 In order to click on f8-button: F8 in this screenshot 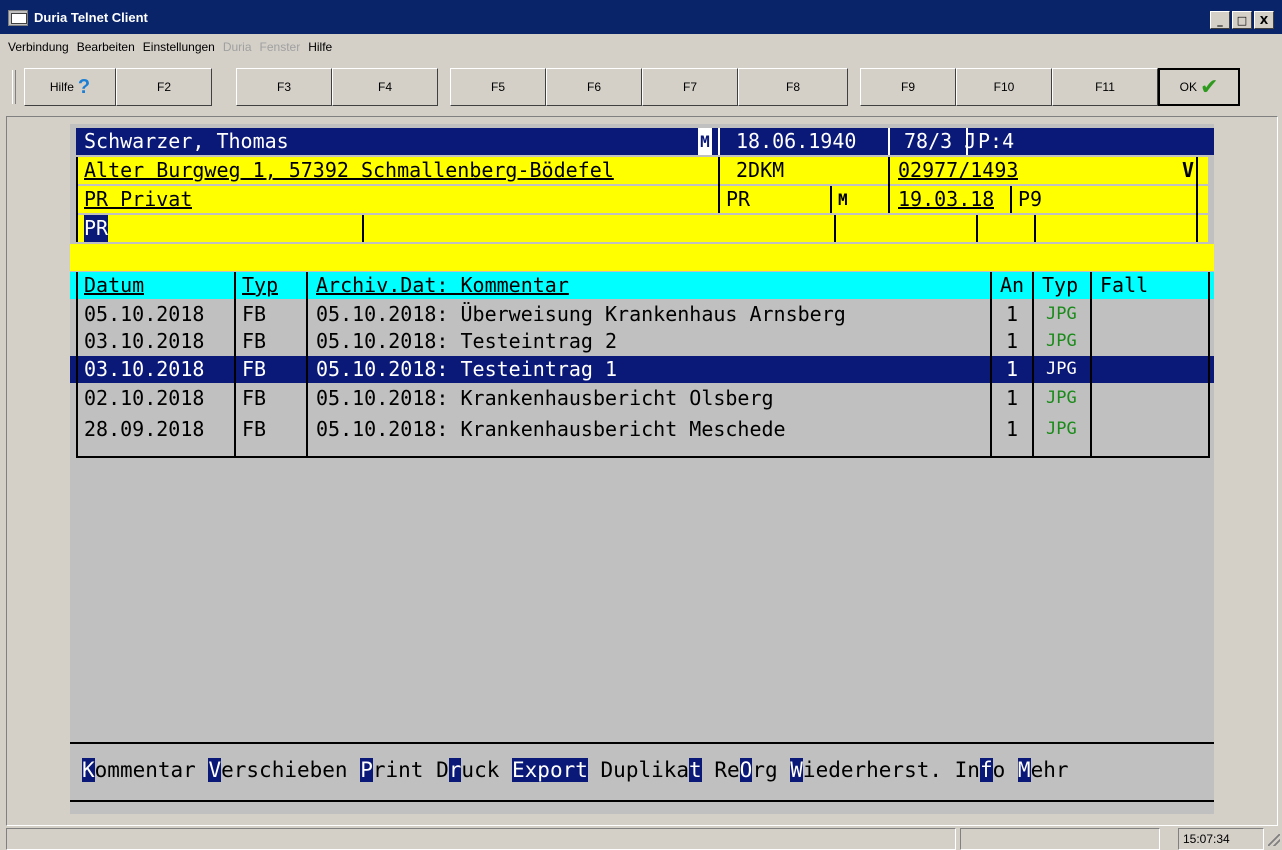, I will do `click(793, 87)`.